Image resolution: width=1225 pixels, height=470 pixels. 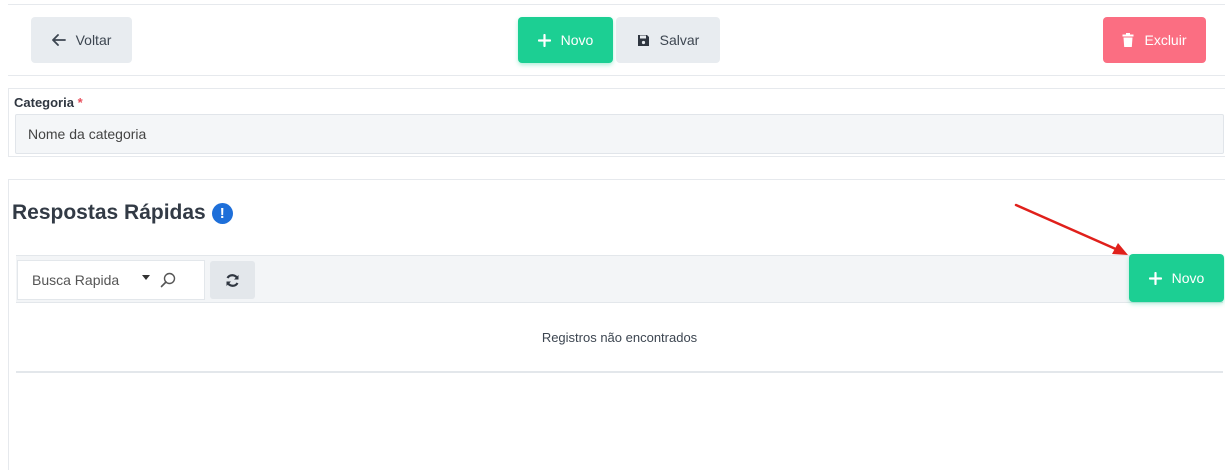 I want to click on save-button: Salvar, so click(x=668, y=40).